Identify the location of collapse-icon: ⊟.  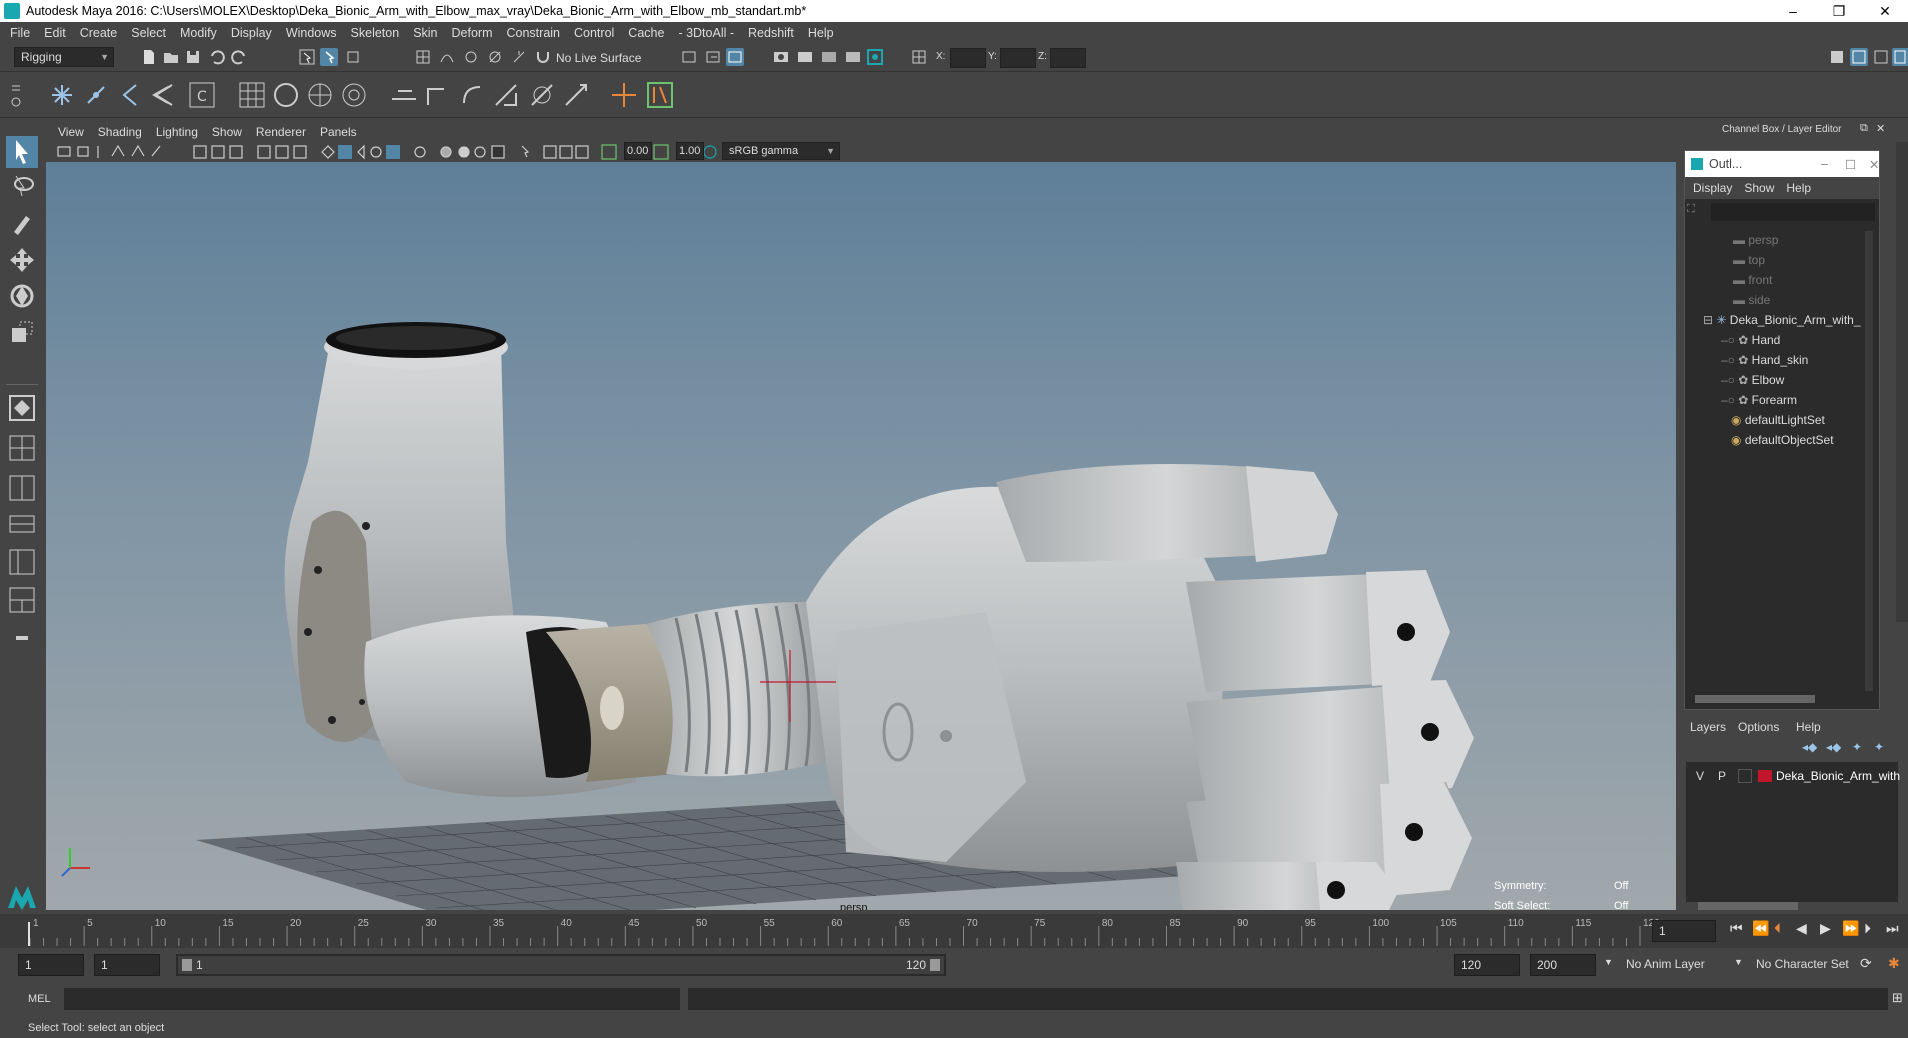
(1709, 320).